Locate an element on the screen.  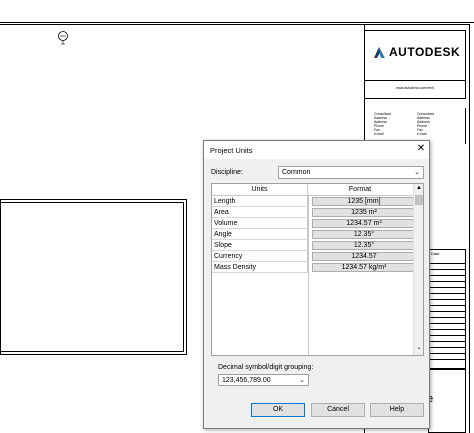
help-button: Help is located at coordinates (397, 410).